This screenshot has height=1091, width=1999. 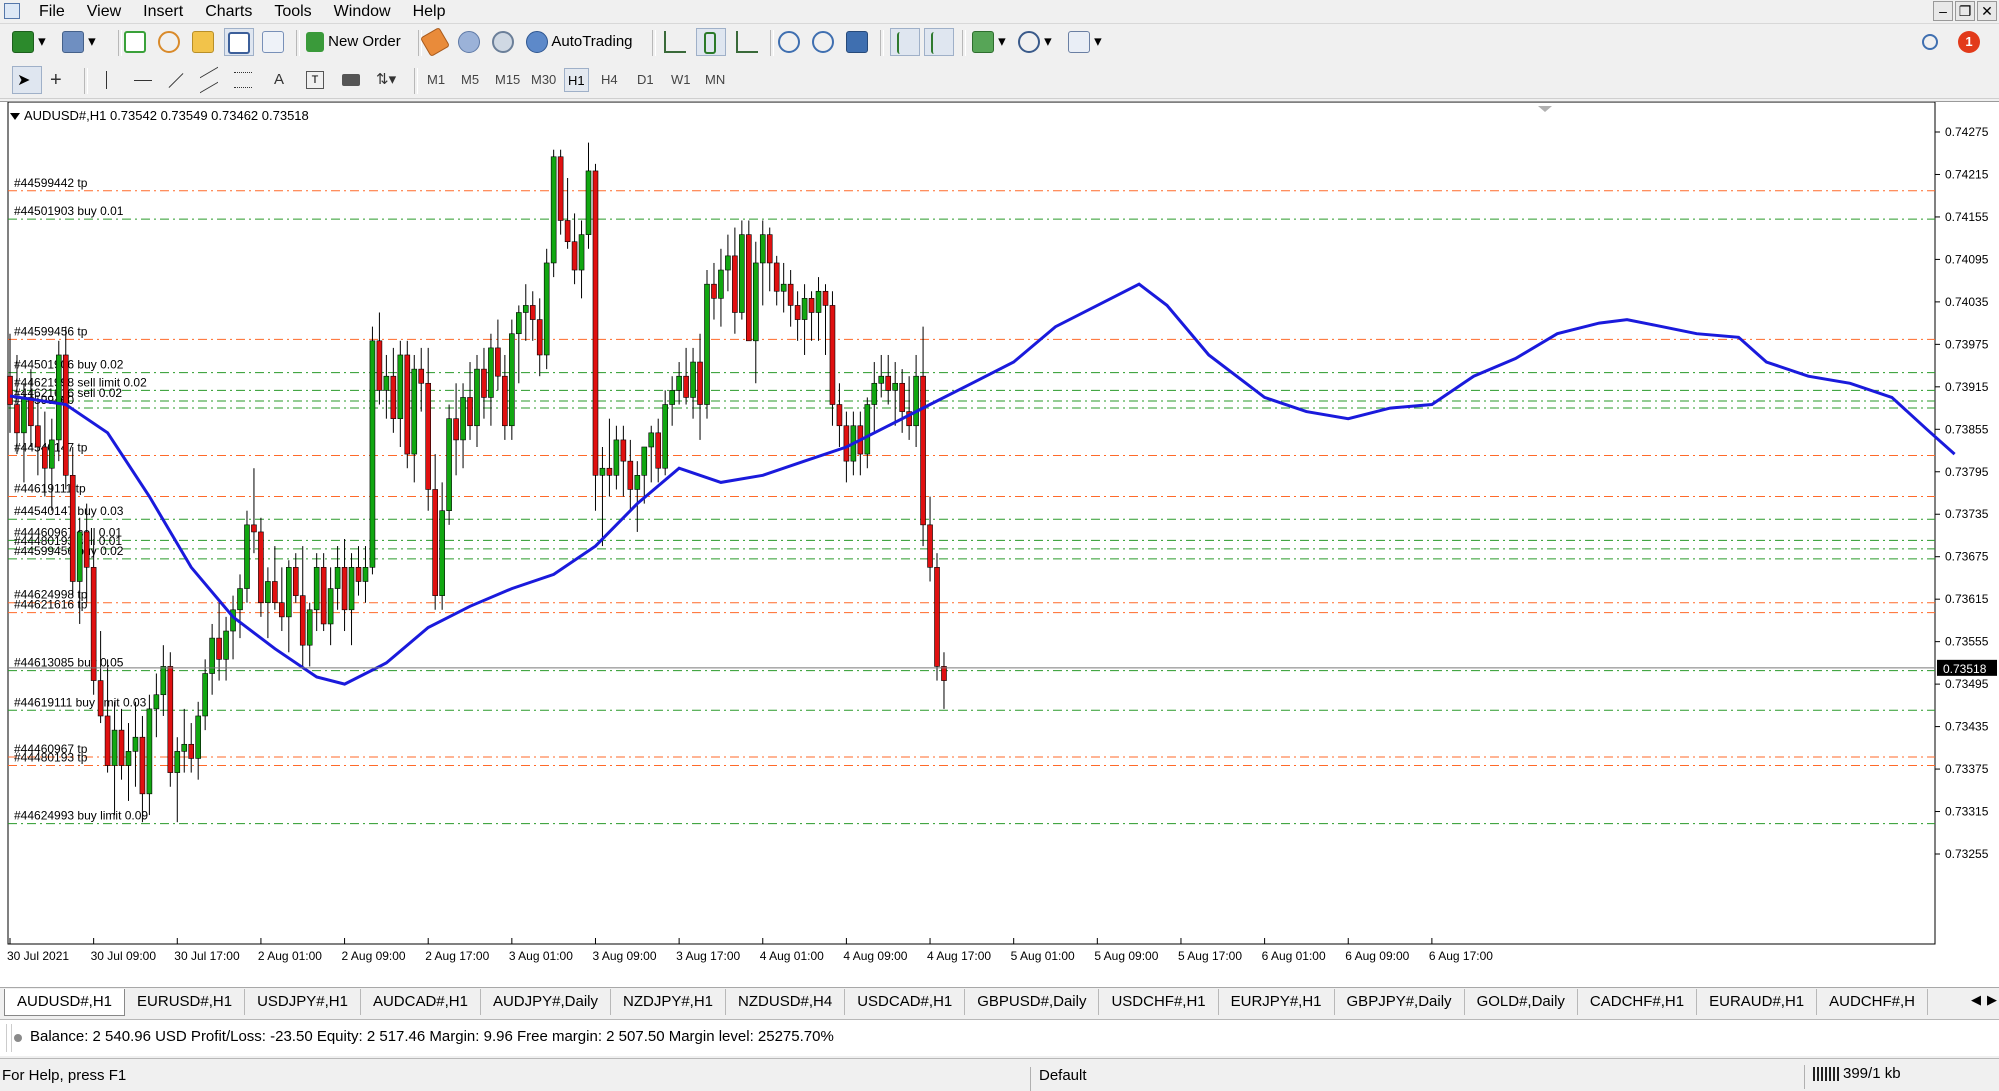 I want to click on text-label-icon: T, so click(x=315, y=80).